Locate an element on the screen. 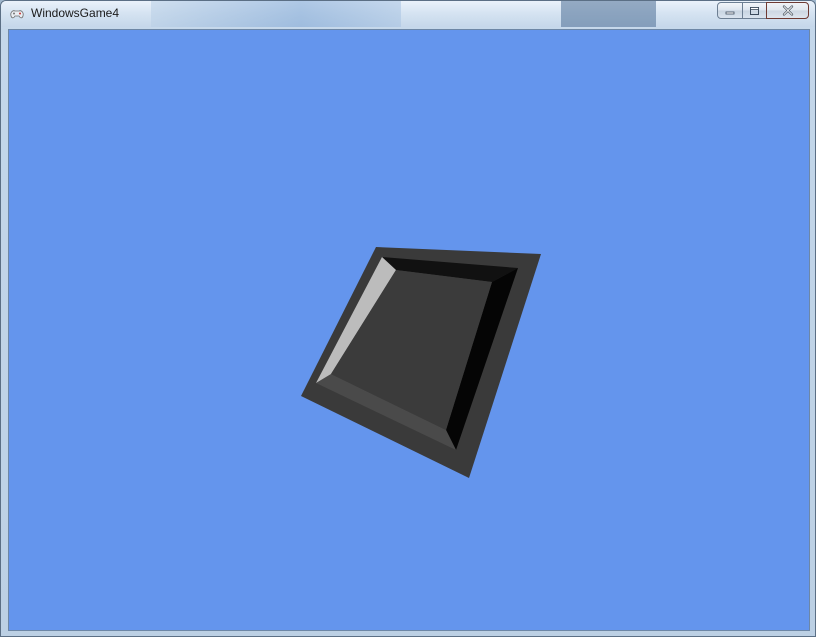  minimize-button is located at coordinates (730, 10).